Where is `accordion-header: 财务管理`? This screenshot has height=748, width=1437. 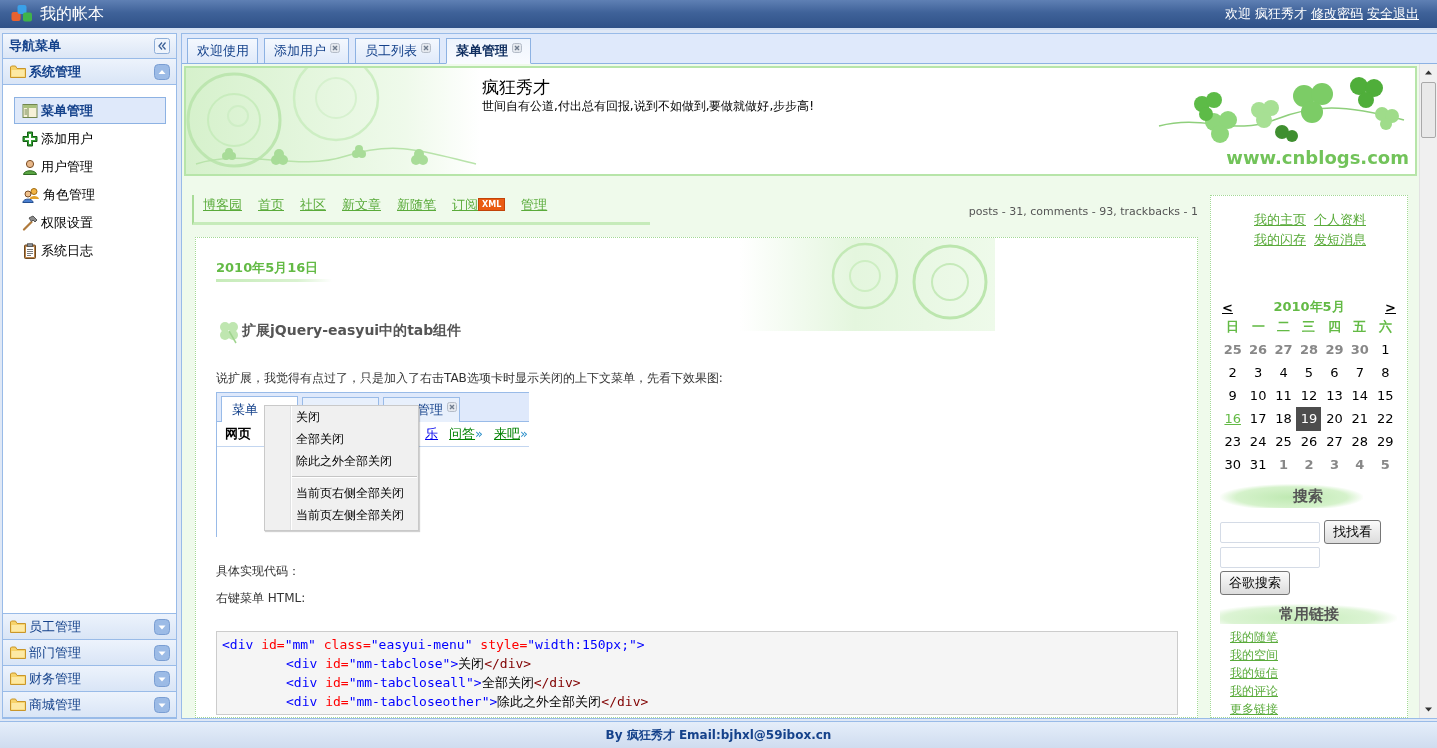
accordion-header: 财务管理 is located at coordinates (89, 679).